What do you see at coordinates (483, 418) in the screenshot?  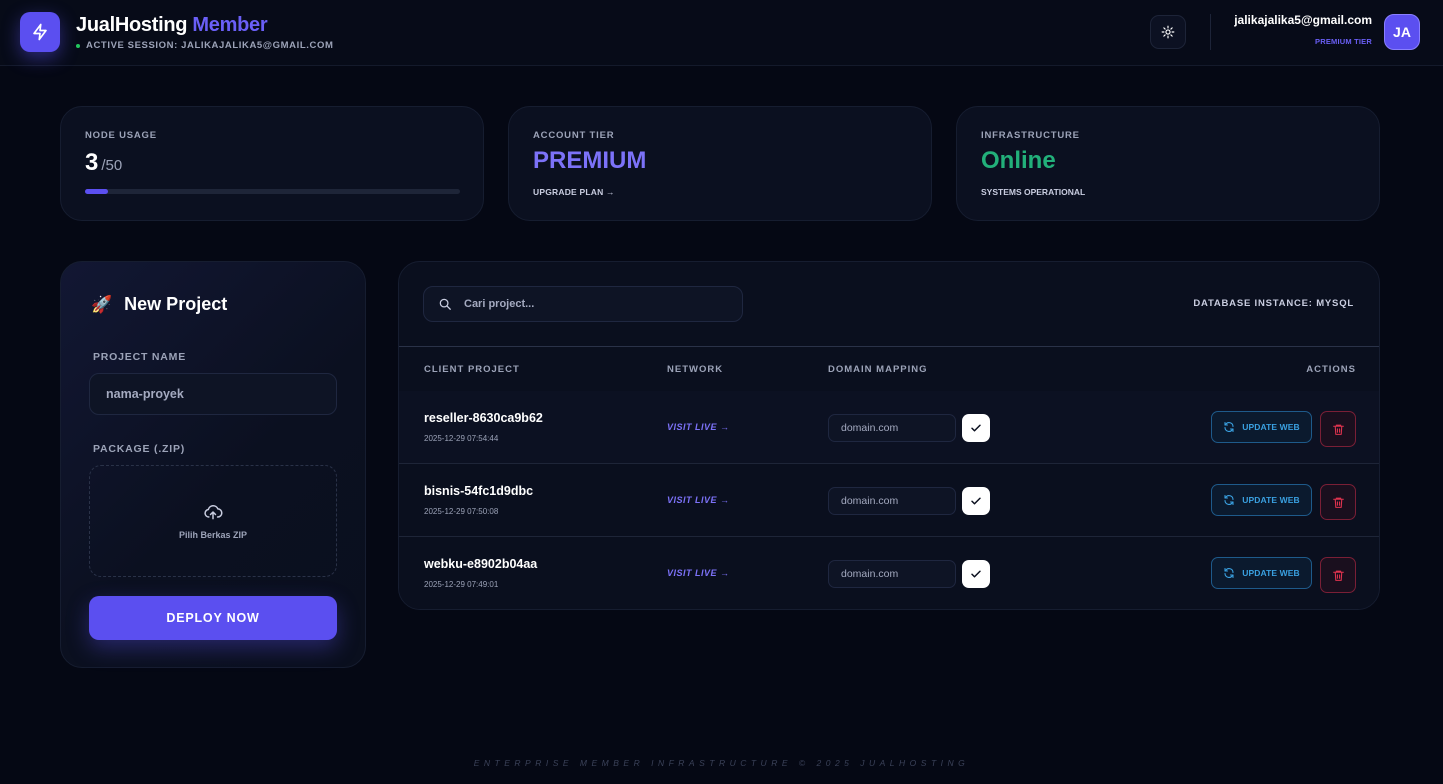 I see `project-name: reseller-8630ca9b62` at bounding box center [483, 418].